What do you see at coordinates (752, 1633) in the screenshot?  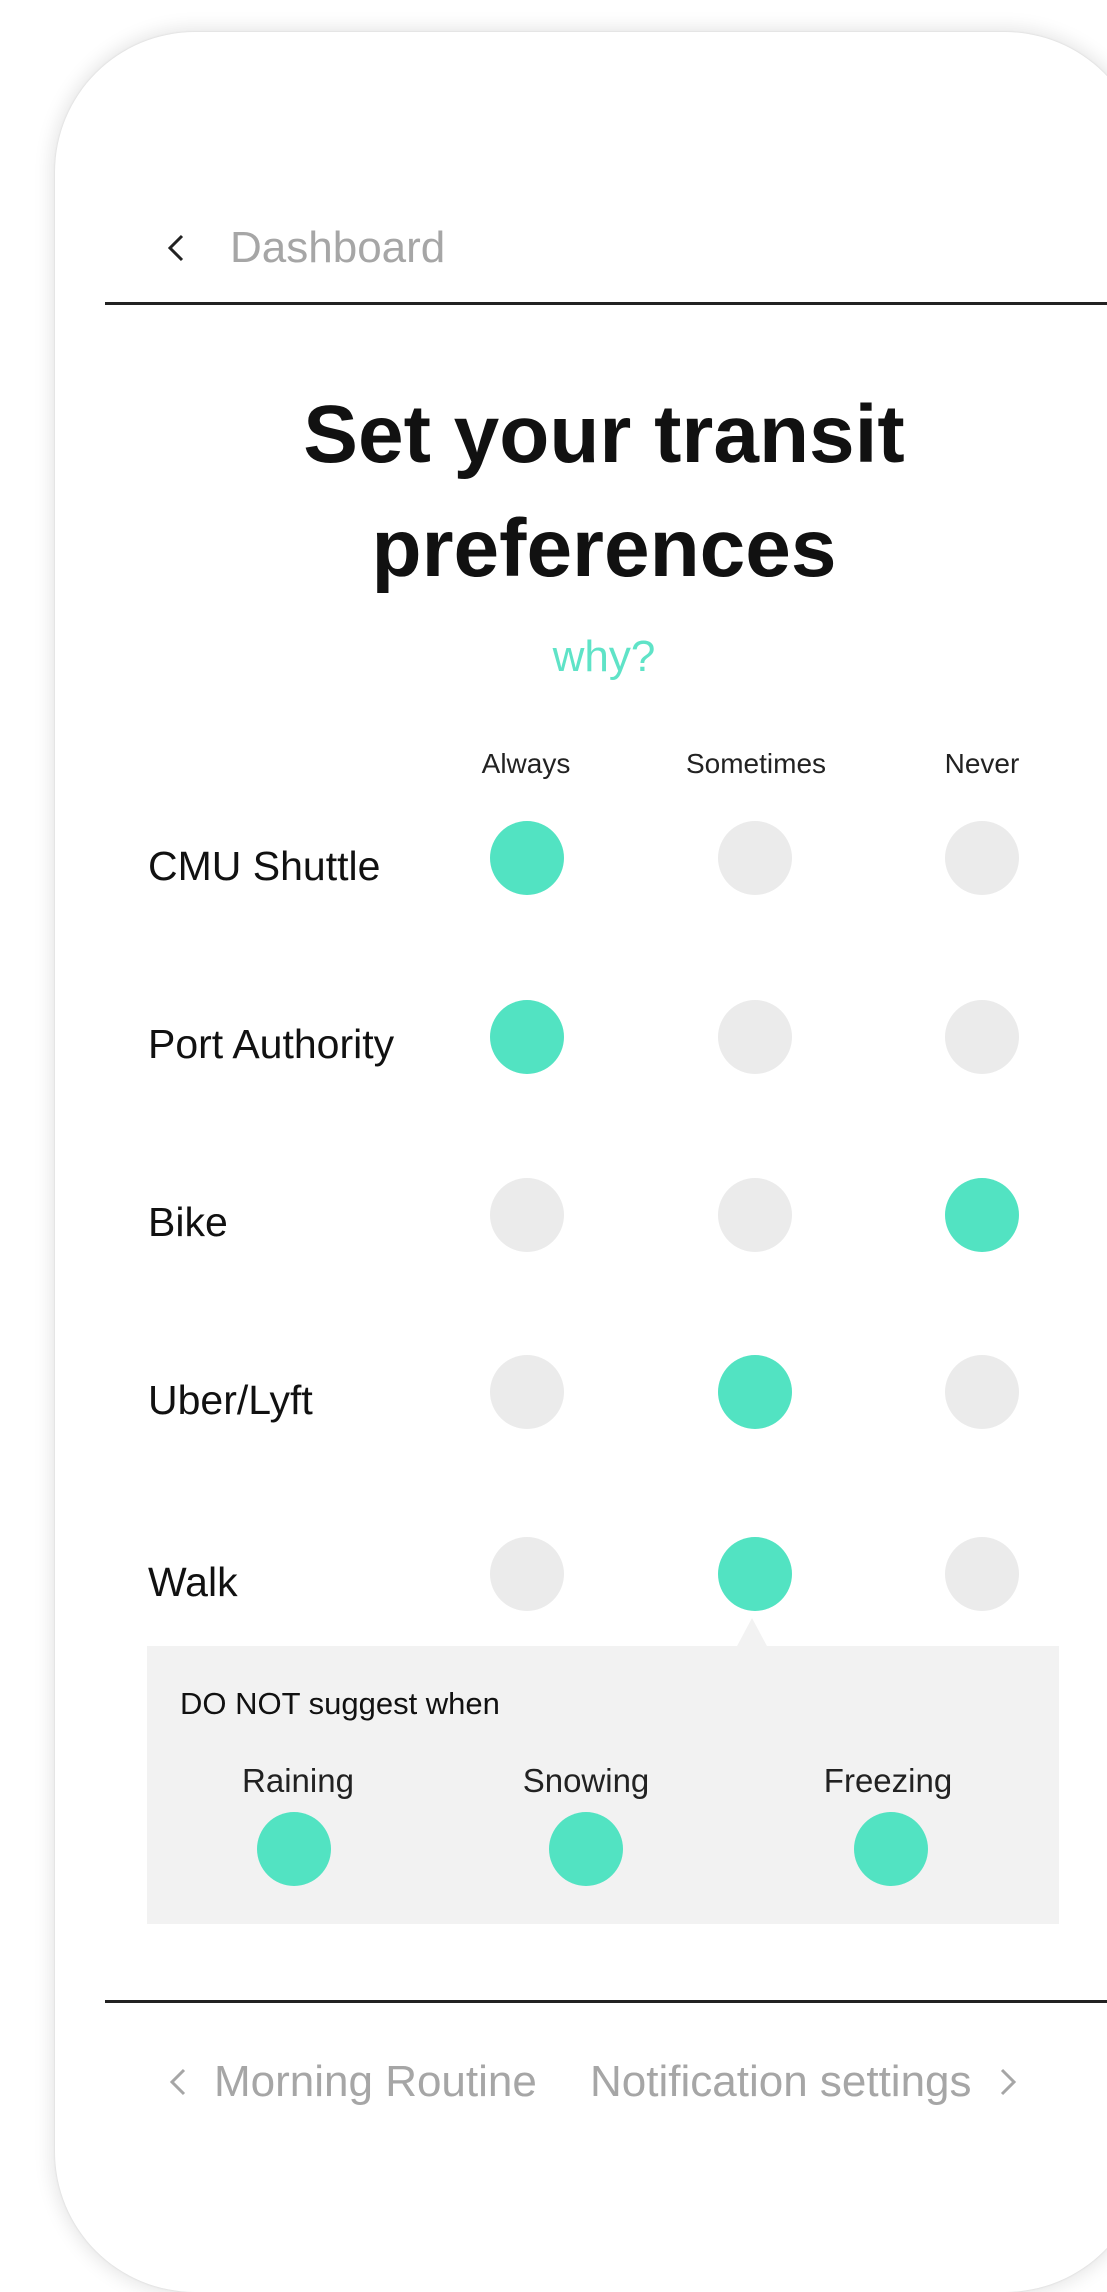 I see `walk-panel-pointer` at bounding box center [752, 1633].